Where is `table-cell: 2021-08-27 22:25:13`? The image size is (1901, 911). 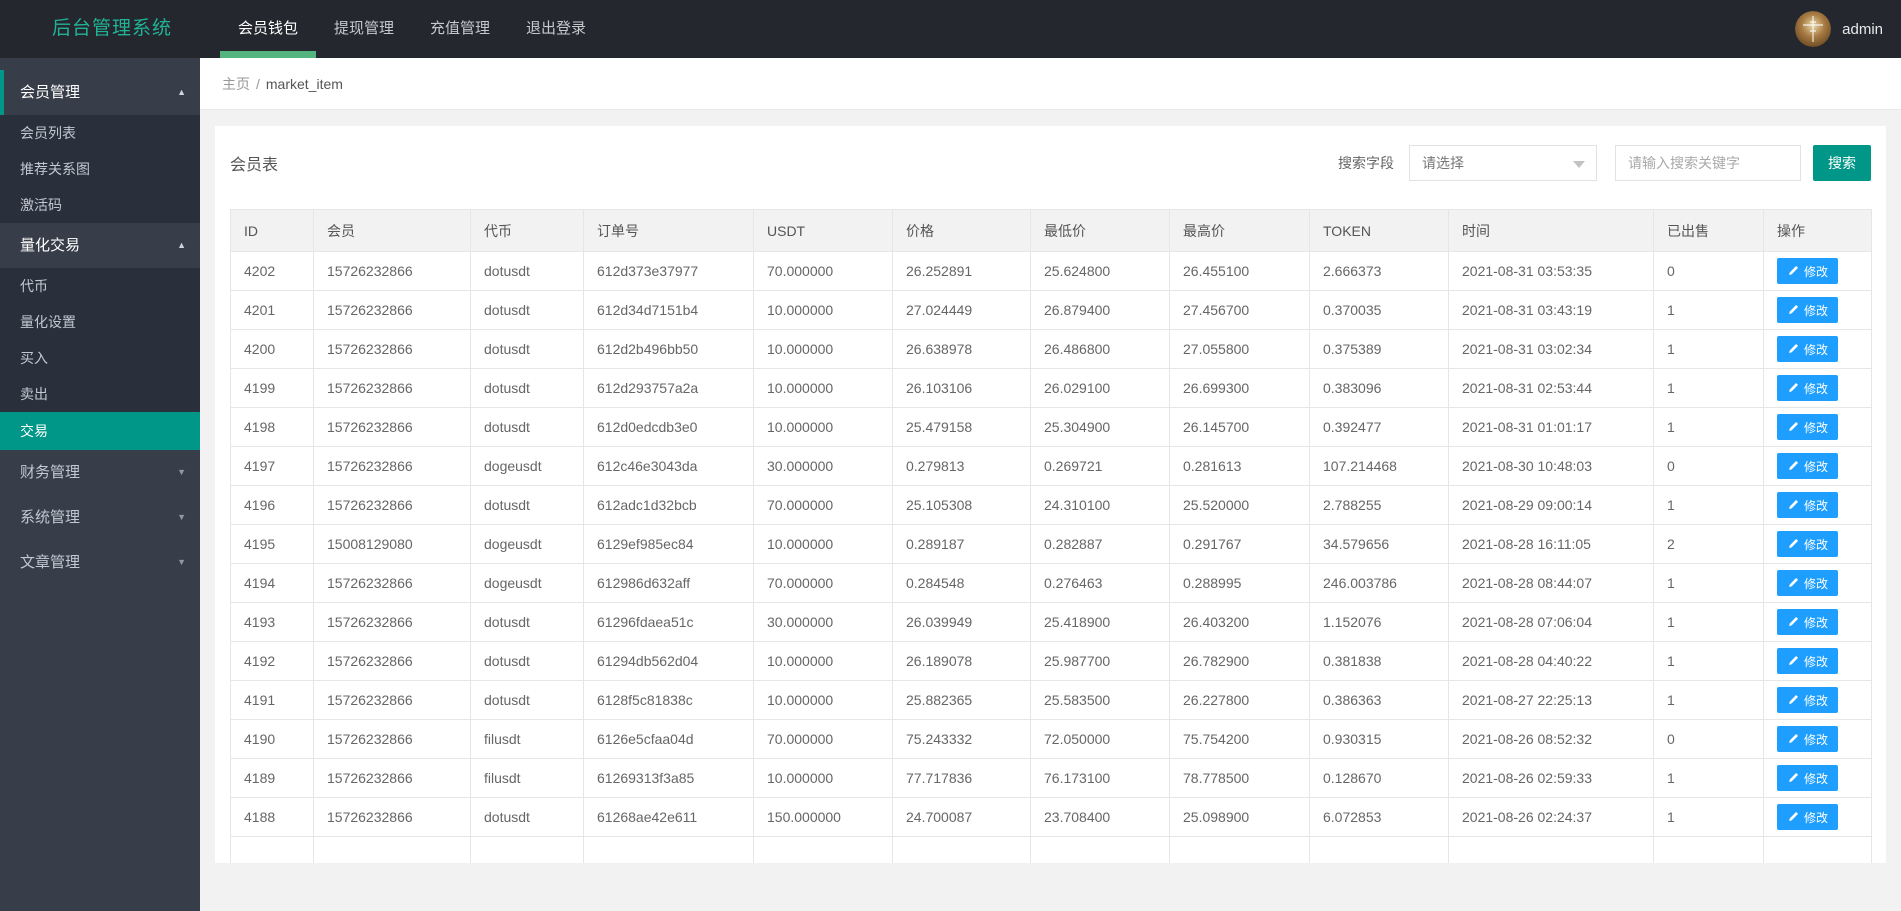 table-cell: 2021-08-27 22:25:13 is located at coordinates (1551, 700).